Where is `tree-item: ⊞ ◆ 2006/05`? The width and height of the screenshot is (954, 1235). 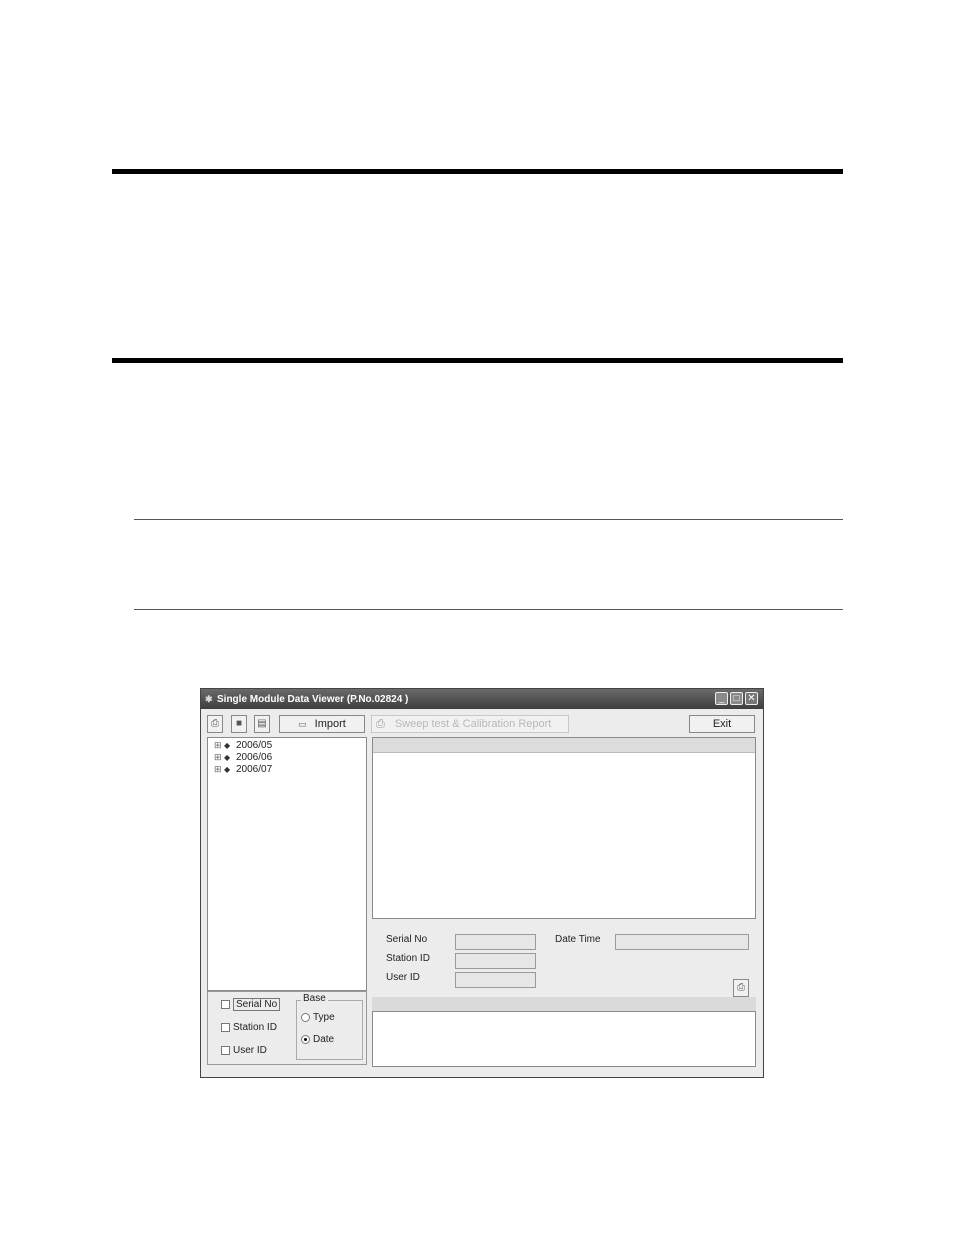 tree-item: ⊞ ◆ 2006/05 is located at coordinates (243, 745).